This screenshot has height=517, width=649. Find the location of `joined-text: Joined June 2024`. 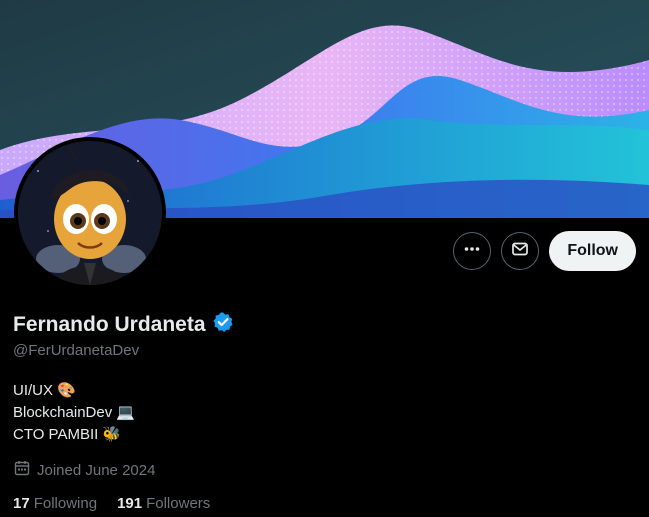

joined-text: Joined June 2024 is located at coordinates (96, 470).